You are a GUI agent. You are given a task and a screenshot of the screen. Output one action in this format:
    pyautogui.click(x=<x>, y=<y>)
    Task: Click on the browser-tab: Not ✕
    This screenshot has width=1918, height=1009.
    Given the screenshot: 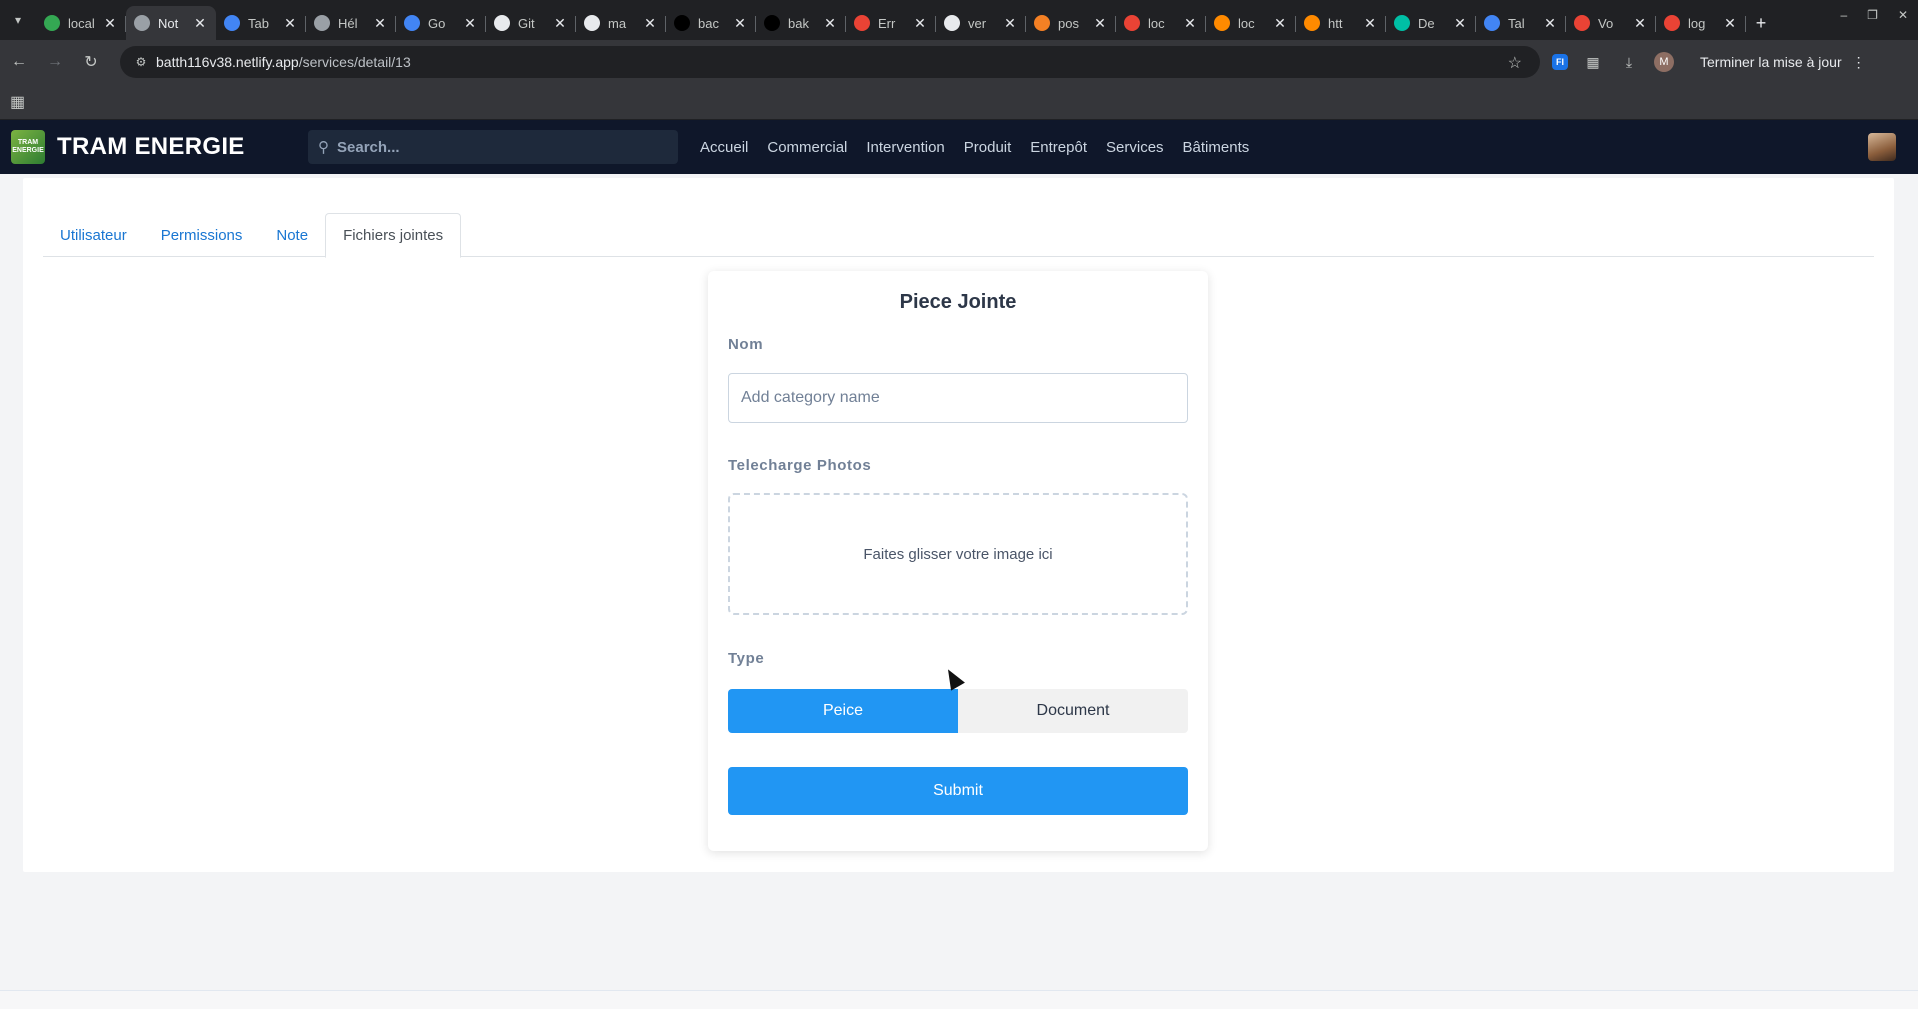 What is the action you would take?
    pyautogui.click(x=171, y=23)
    